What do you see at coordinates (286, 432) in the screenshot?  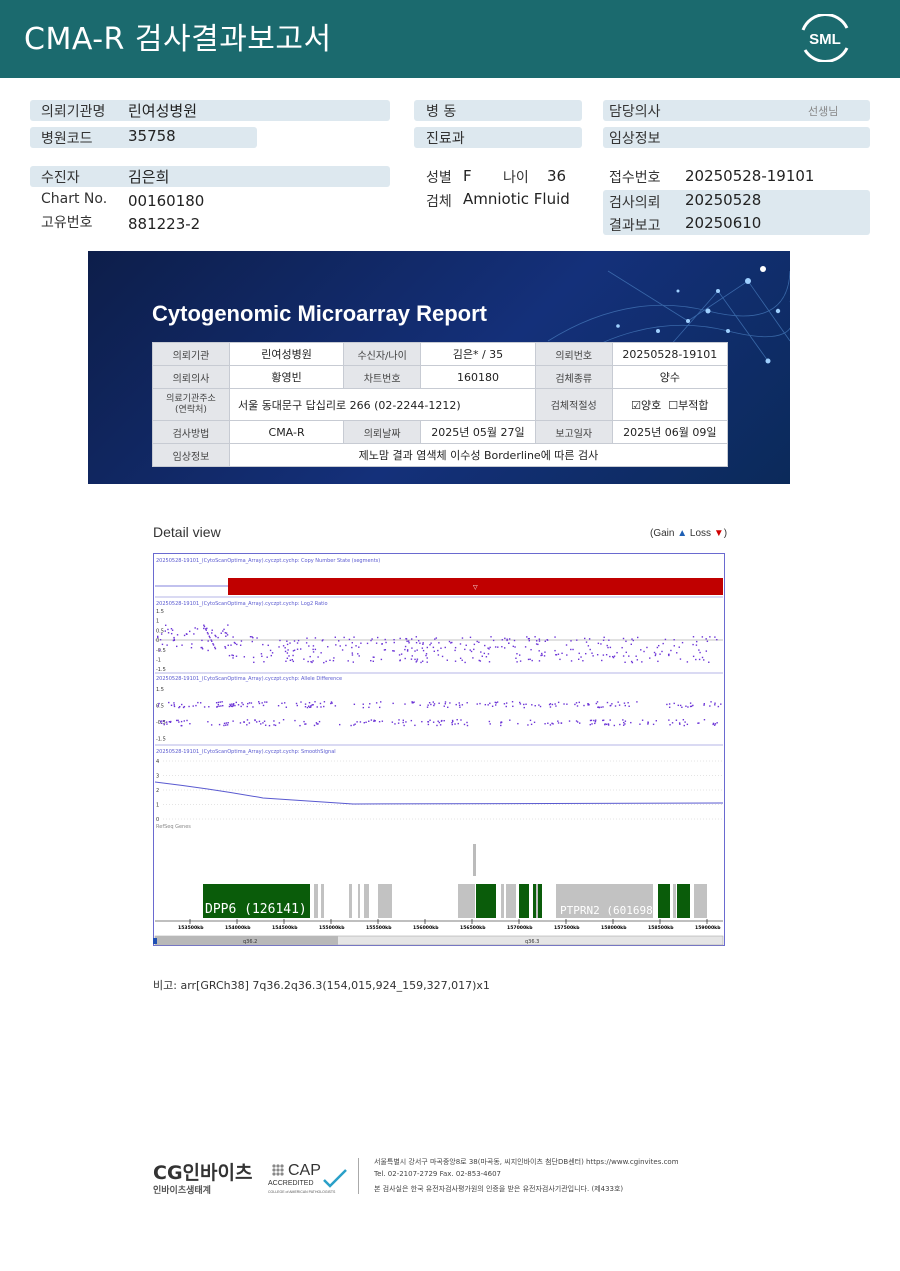 I see `report-cell: CMA-R` at bounding box center [286, 432].